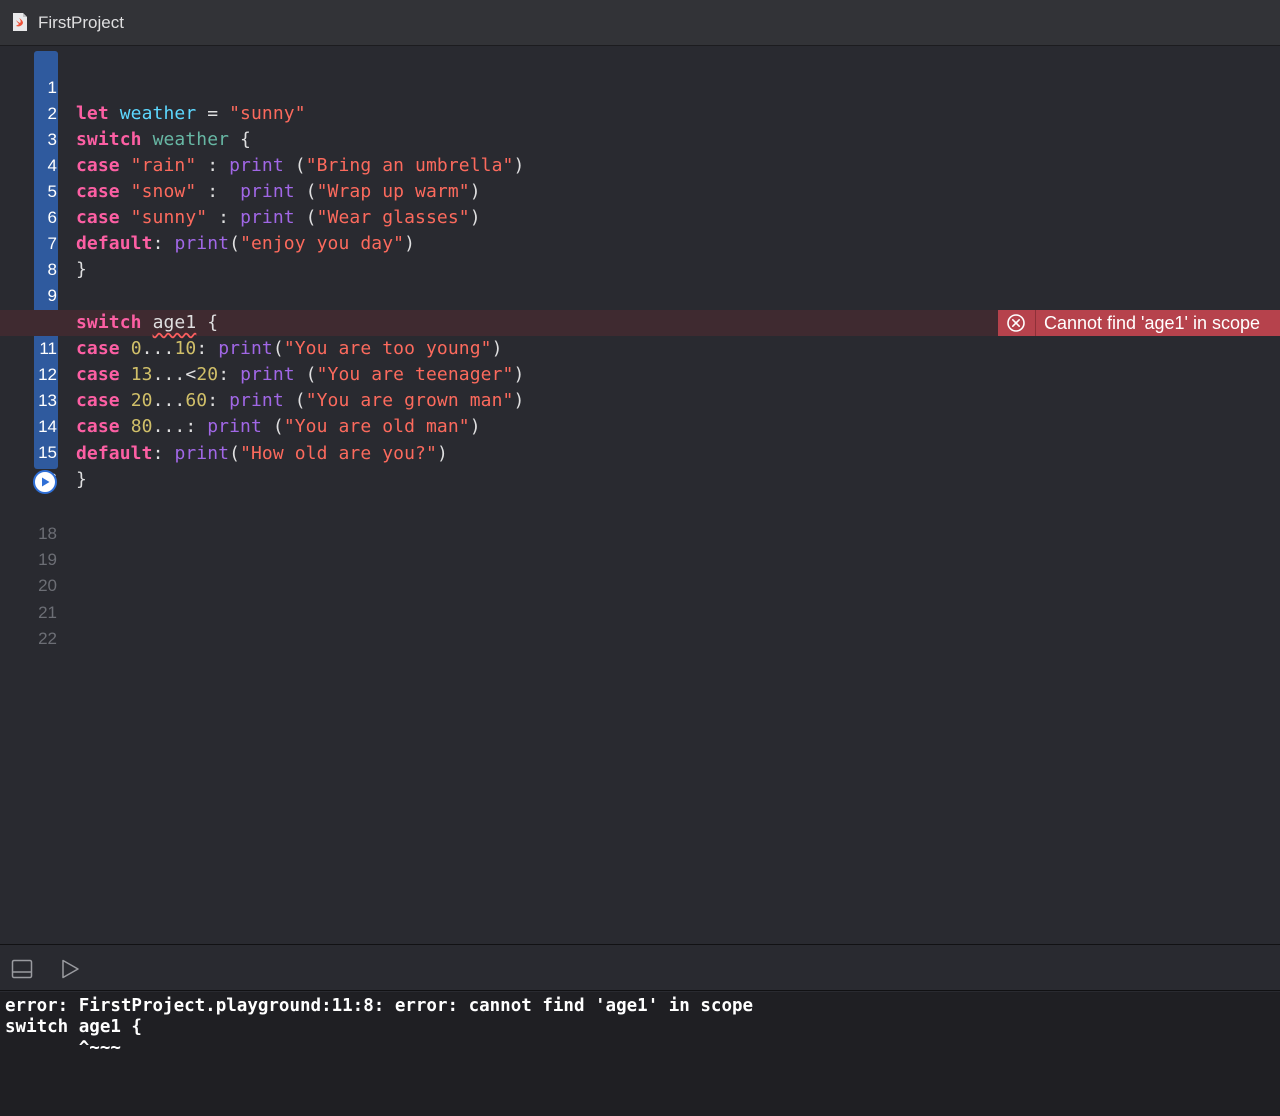  I want to click on code-text: case 0...10: print("You are too young"), so click(289, 348).